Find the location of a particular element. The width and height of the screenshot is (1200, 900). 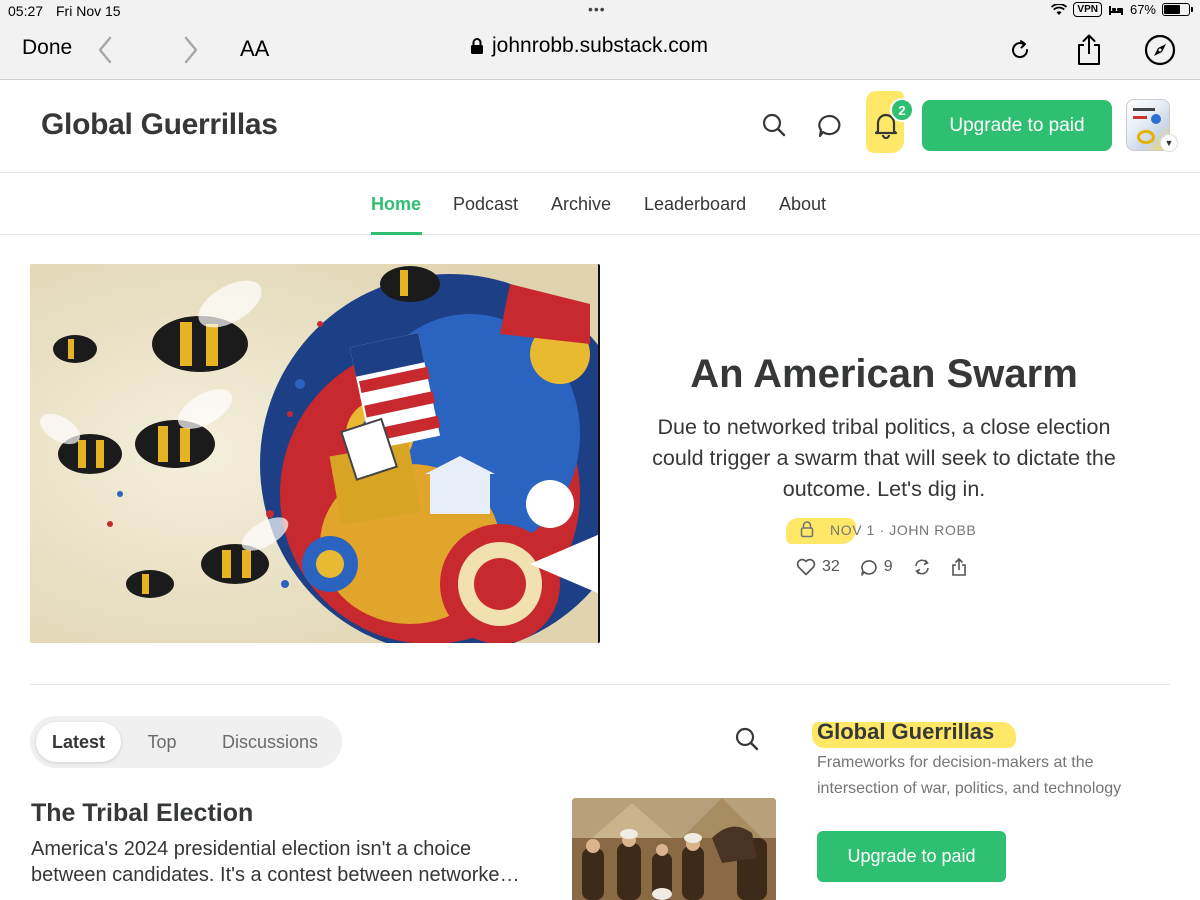

status-bar: 05:27 Fri Nov 15 ••• VPN 67% is located at coordinates (600, 11).